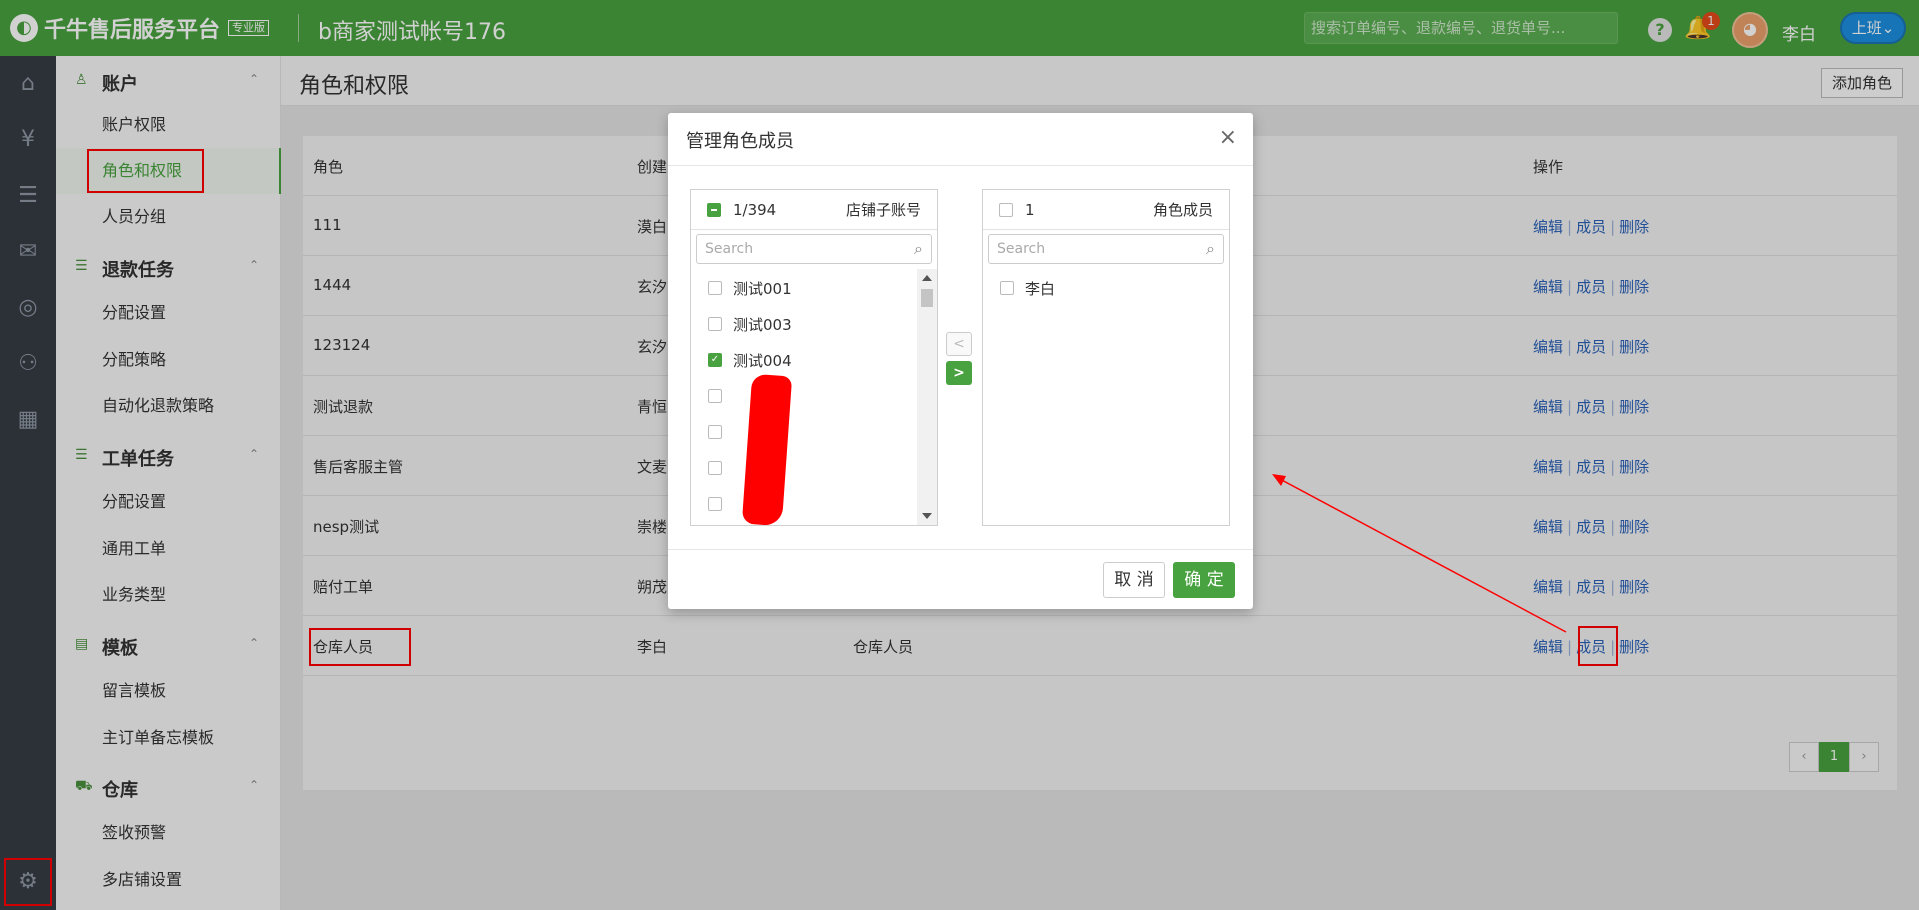  I want to click on close-icon: ×, so click(1228, 137).